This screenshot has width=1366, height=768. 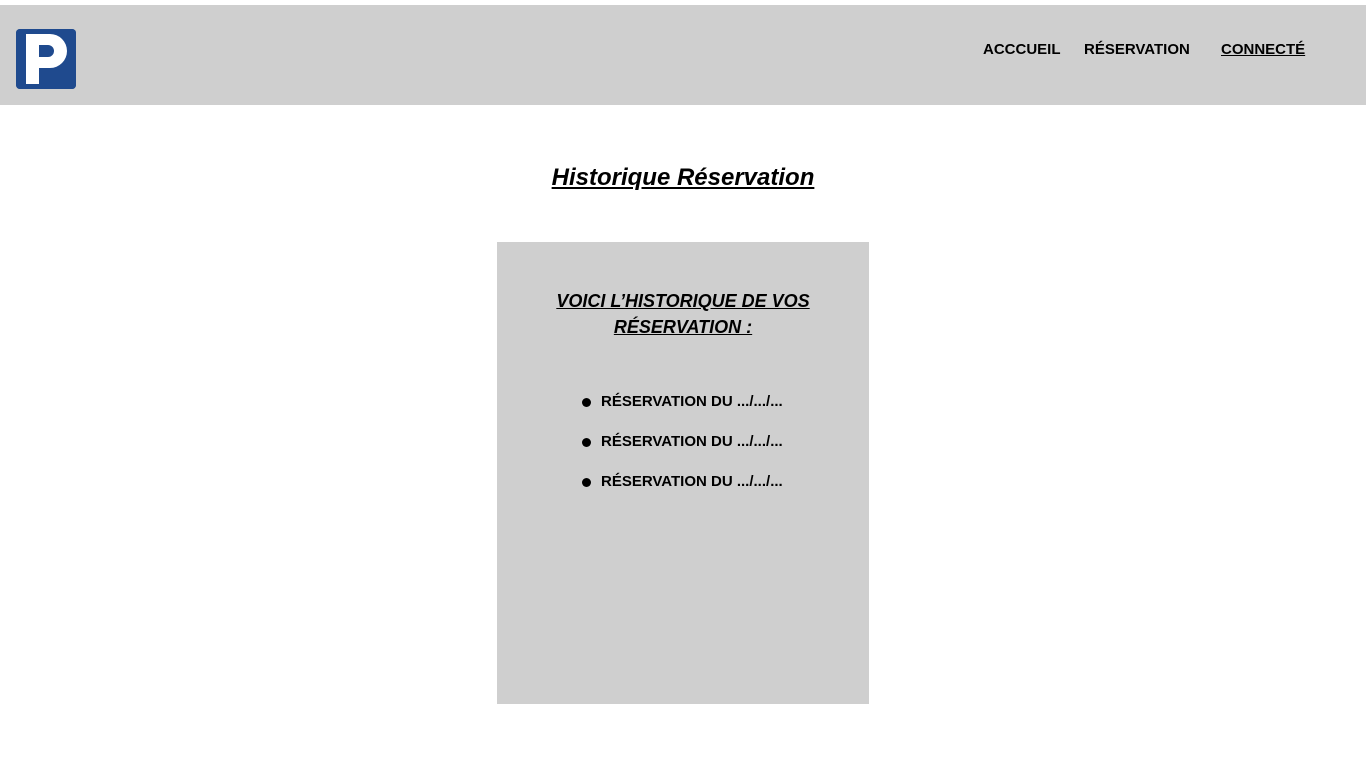 I want to click on page-title: Historique Réservation, so click(x=683, y=177).